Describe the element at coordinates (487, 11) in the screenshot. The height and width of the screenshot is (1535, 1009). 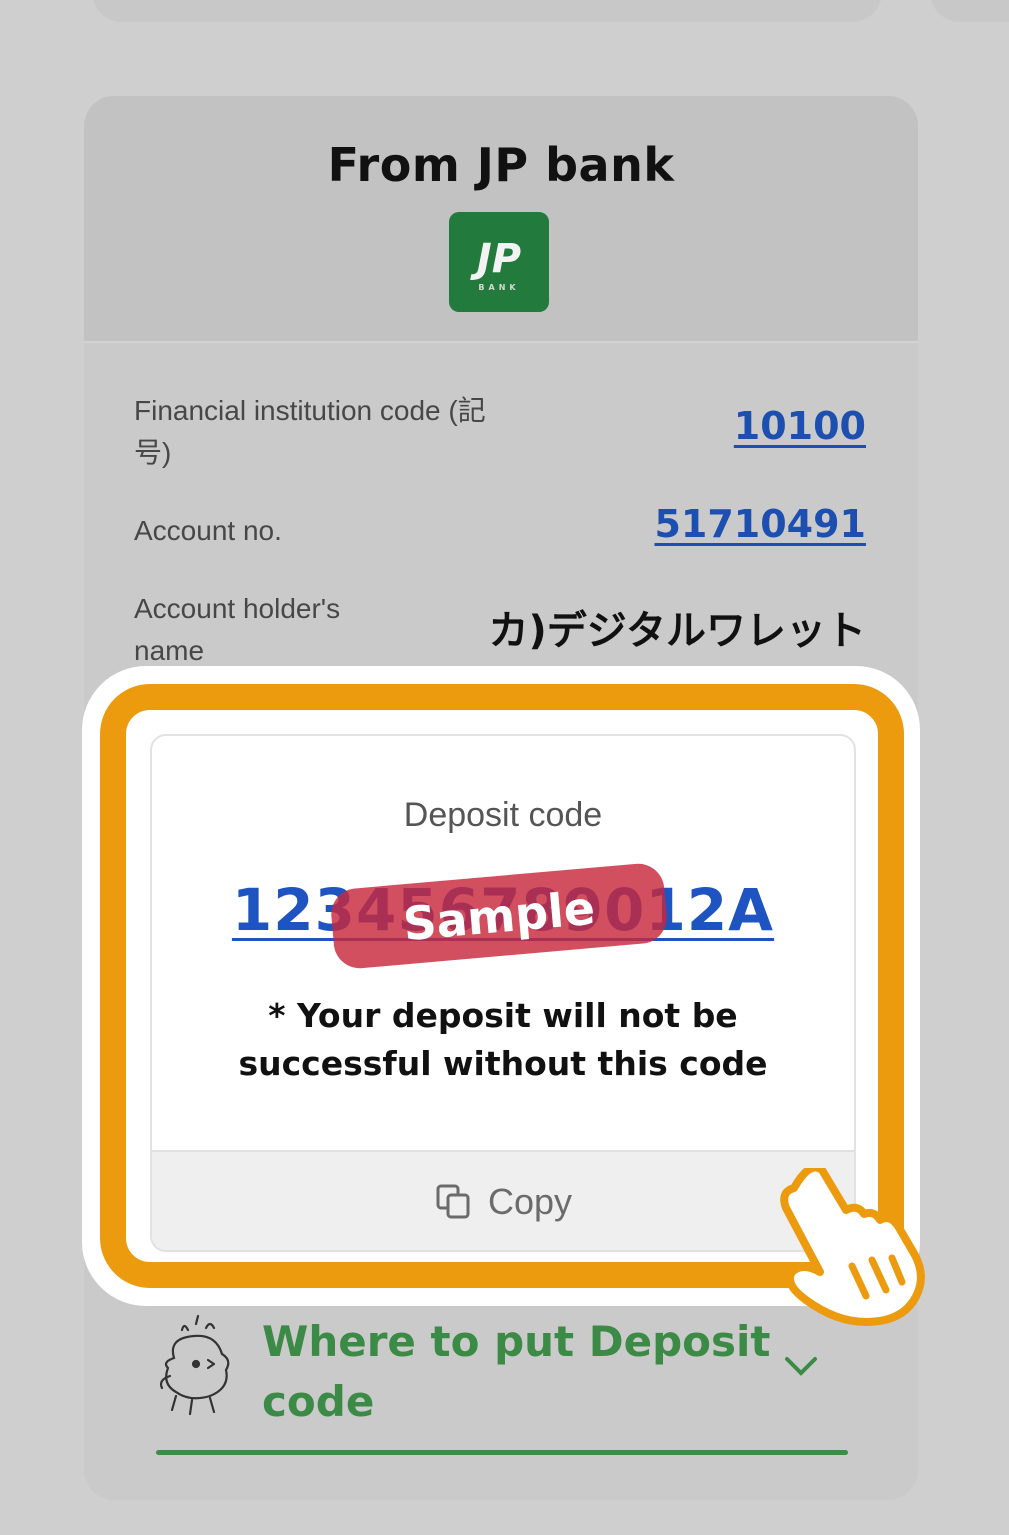
I see `previous-card` at that location.